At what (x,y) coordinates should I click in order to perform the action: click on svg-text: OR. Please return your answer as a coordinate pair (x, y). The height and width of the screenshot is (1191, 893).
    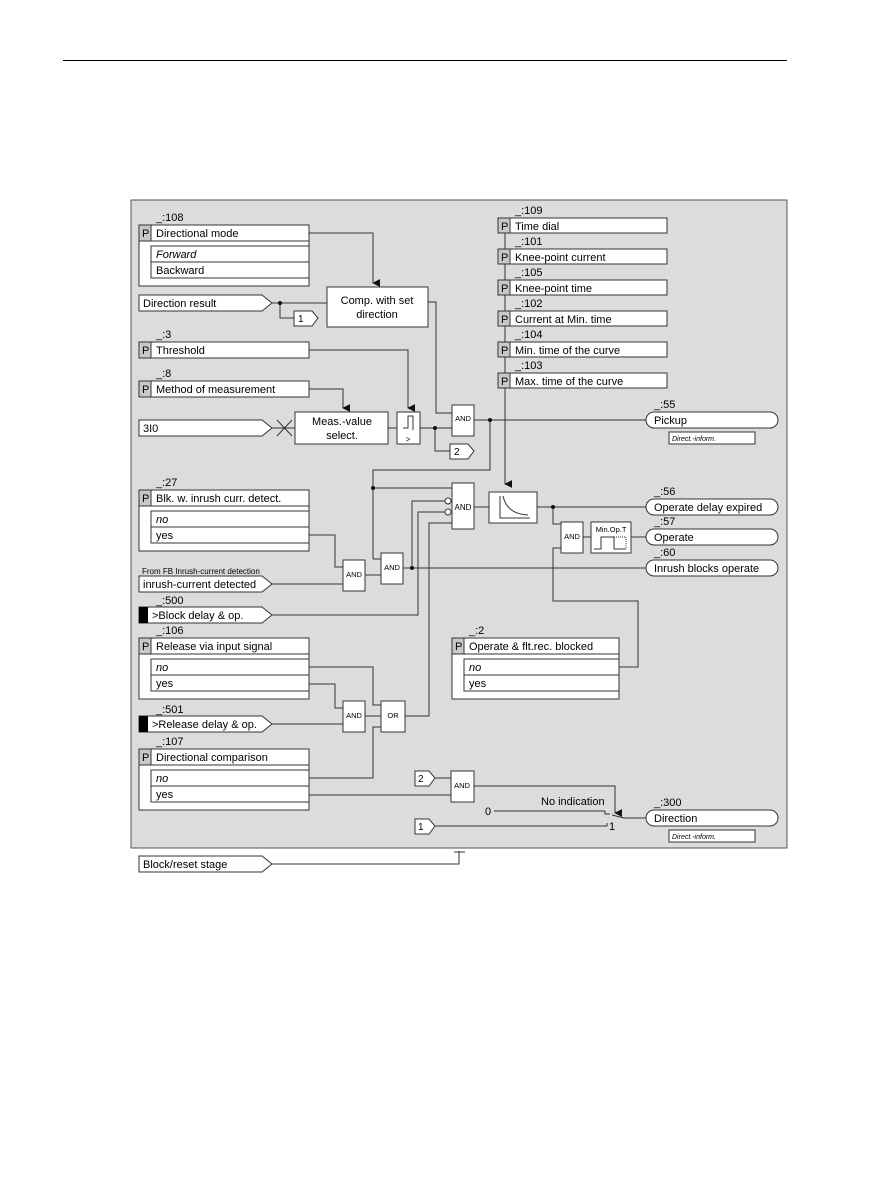
    Looking at the image, I should click on (393, 715).